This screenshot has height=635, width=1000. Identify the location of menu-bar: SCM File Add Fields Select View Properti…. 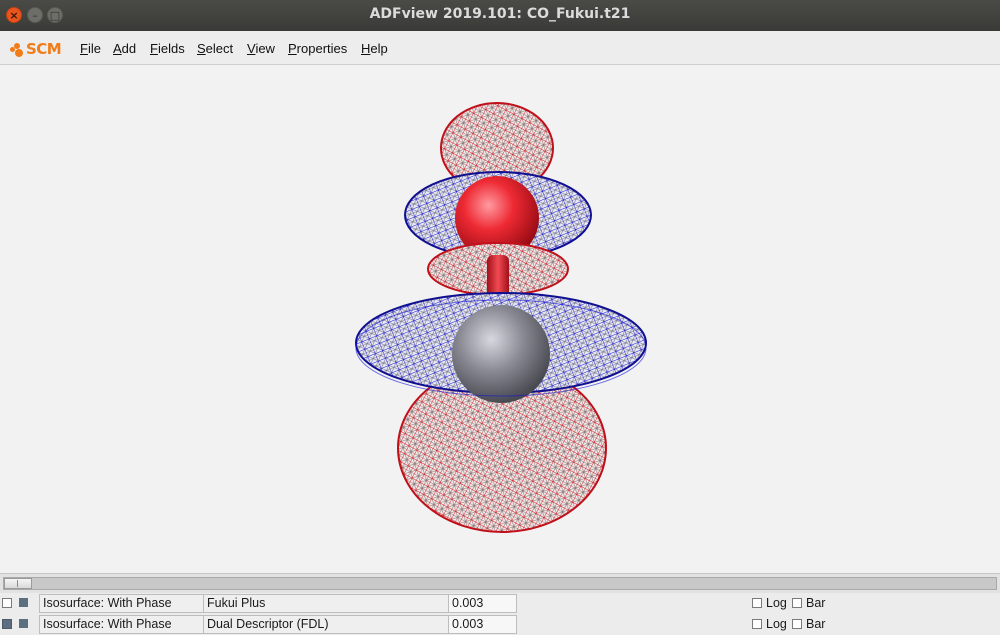
(500, 48).